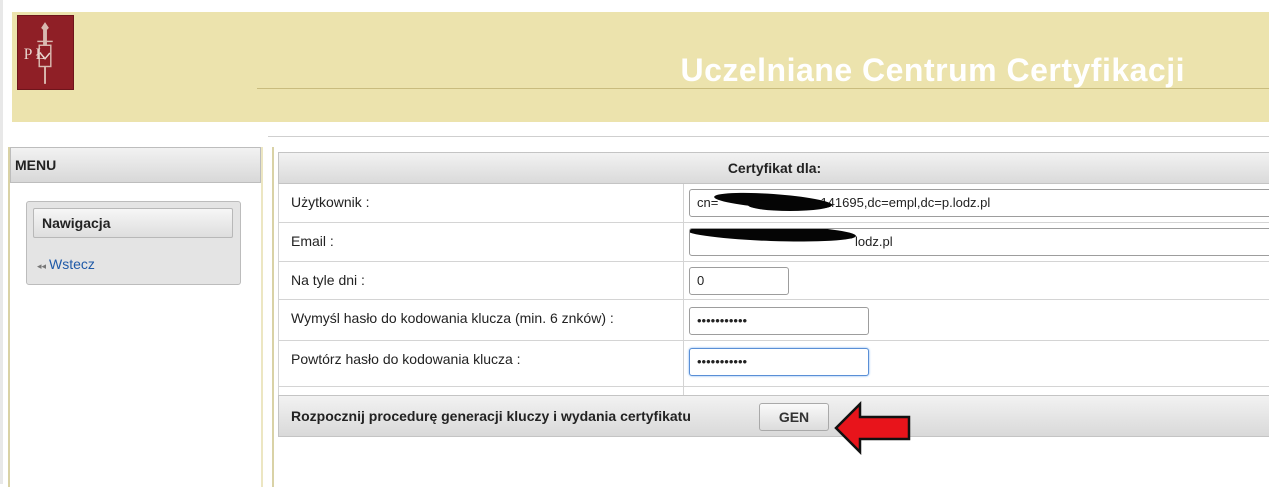 The width and height of the screenshot is (1269, 487). What do you see at coordinates (330, 202) in the screenshot?
I see `user-label: Użytkownik :` at bounding box center [330, 202].